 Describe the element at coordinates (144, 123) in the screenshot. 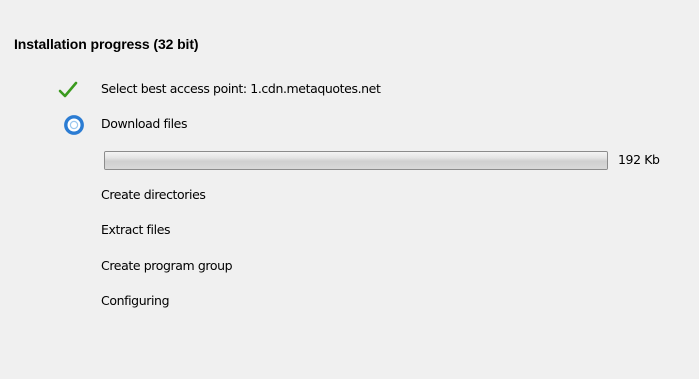

I see `step-download-files: Download files` at that location.